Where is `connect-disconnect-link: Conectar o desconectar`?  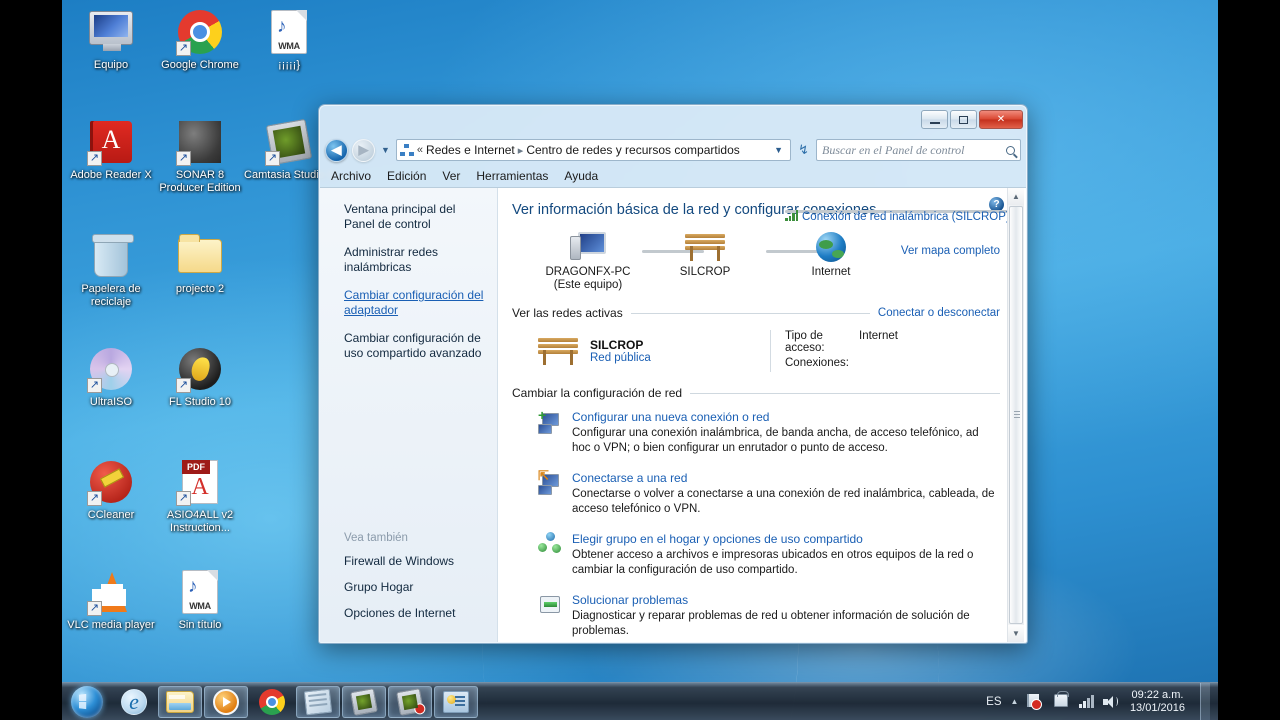
connect-disconnect-link: Conectar o desconectar is located at coordinates (939, 313).